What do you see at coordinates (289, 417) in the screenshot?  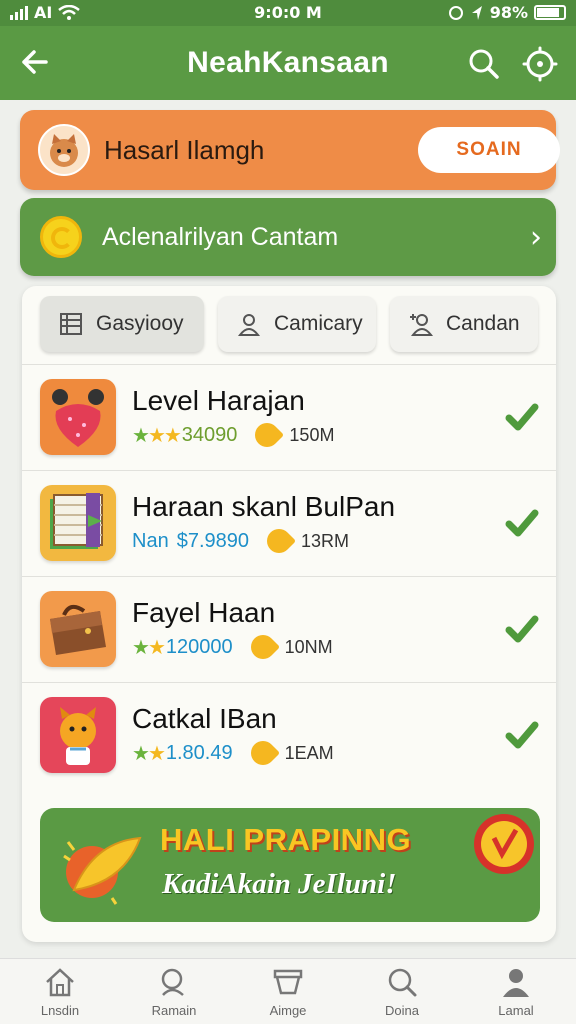 I see `list-item: Level Harajan ★★★ 34090 150M` at bounding box center [289, 417].